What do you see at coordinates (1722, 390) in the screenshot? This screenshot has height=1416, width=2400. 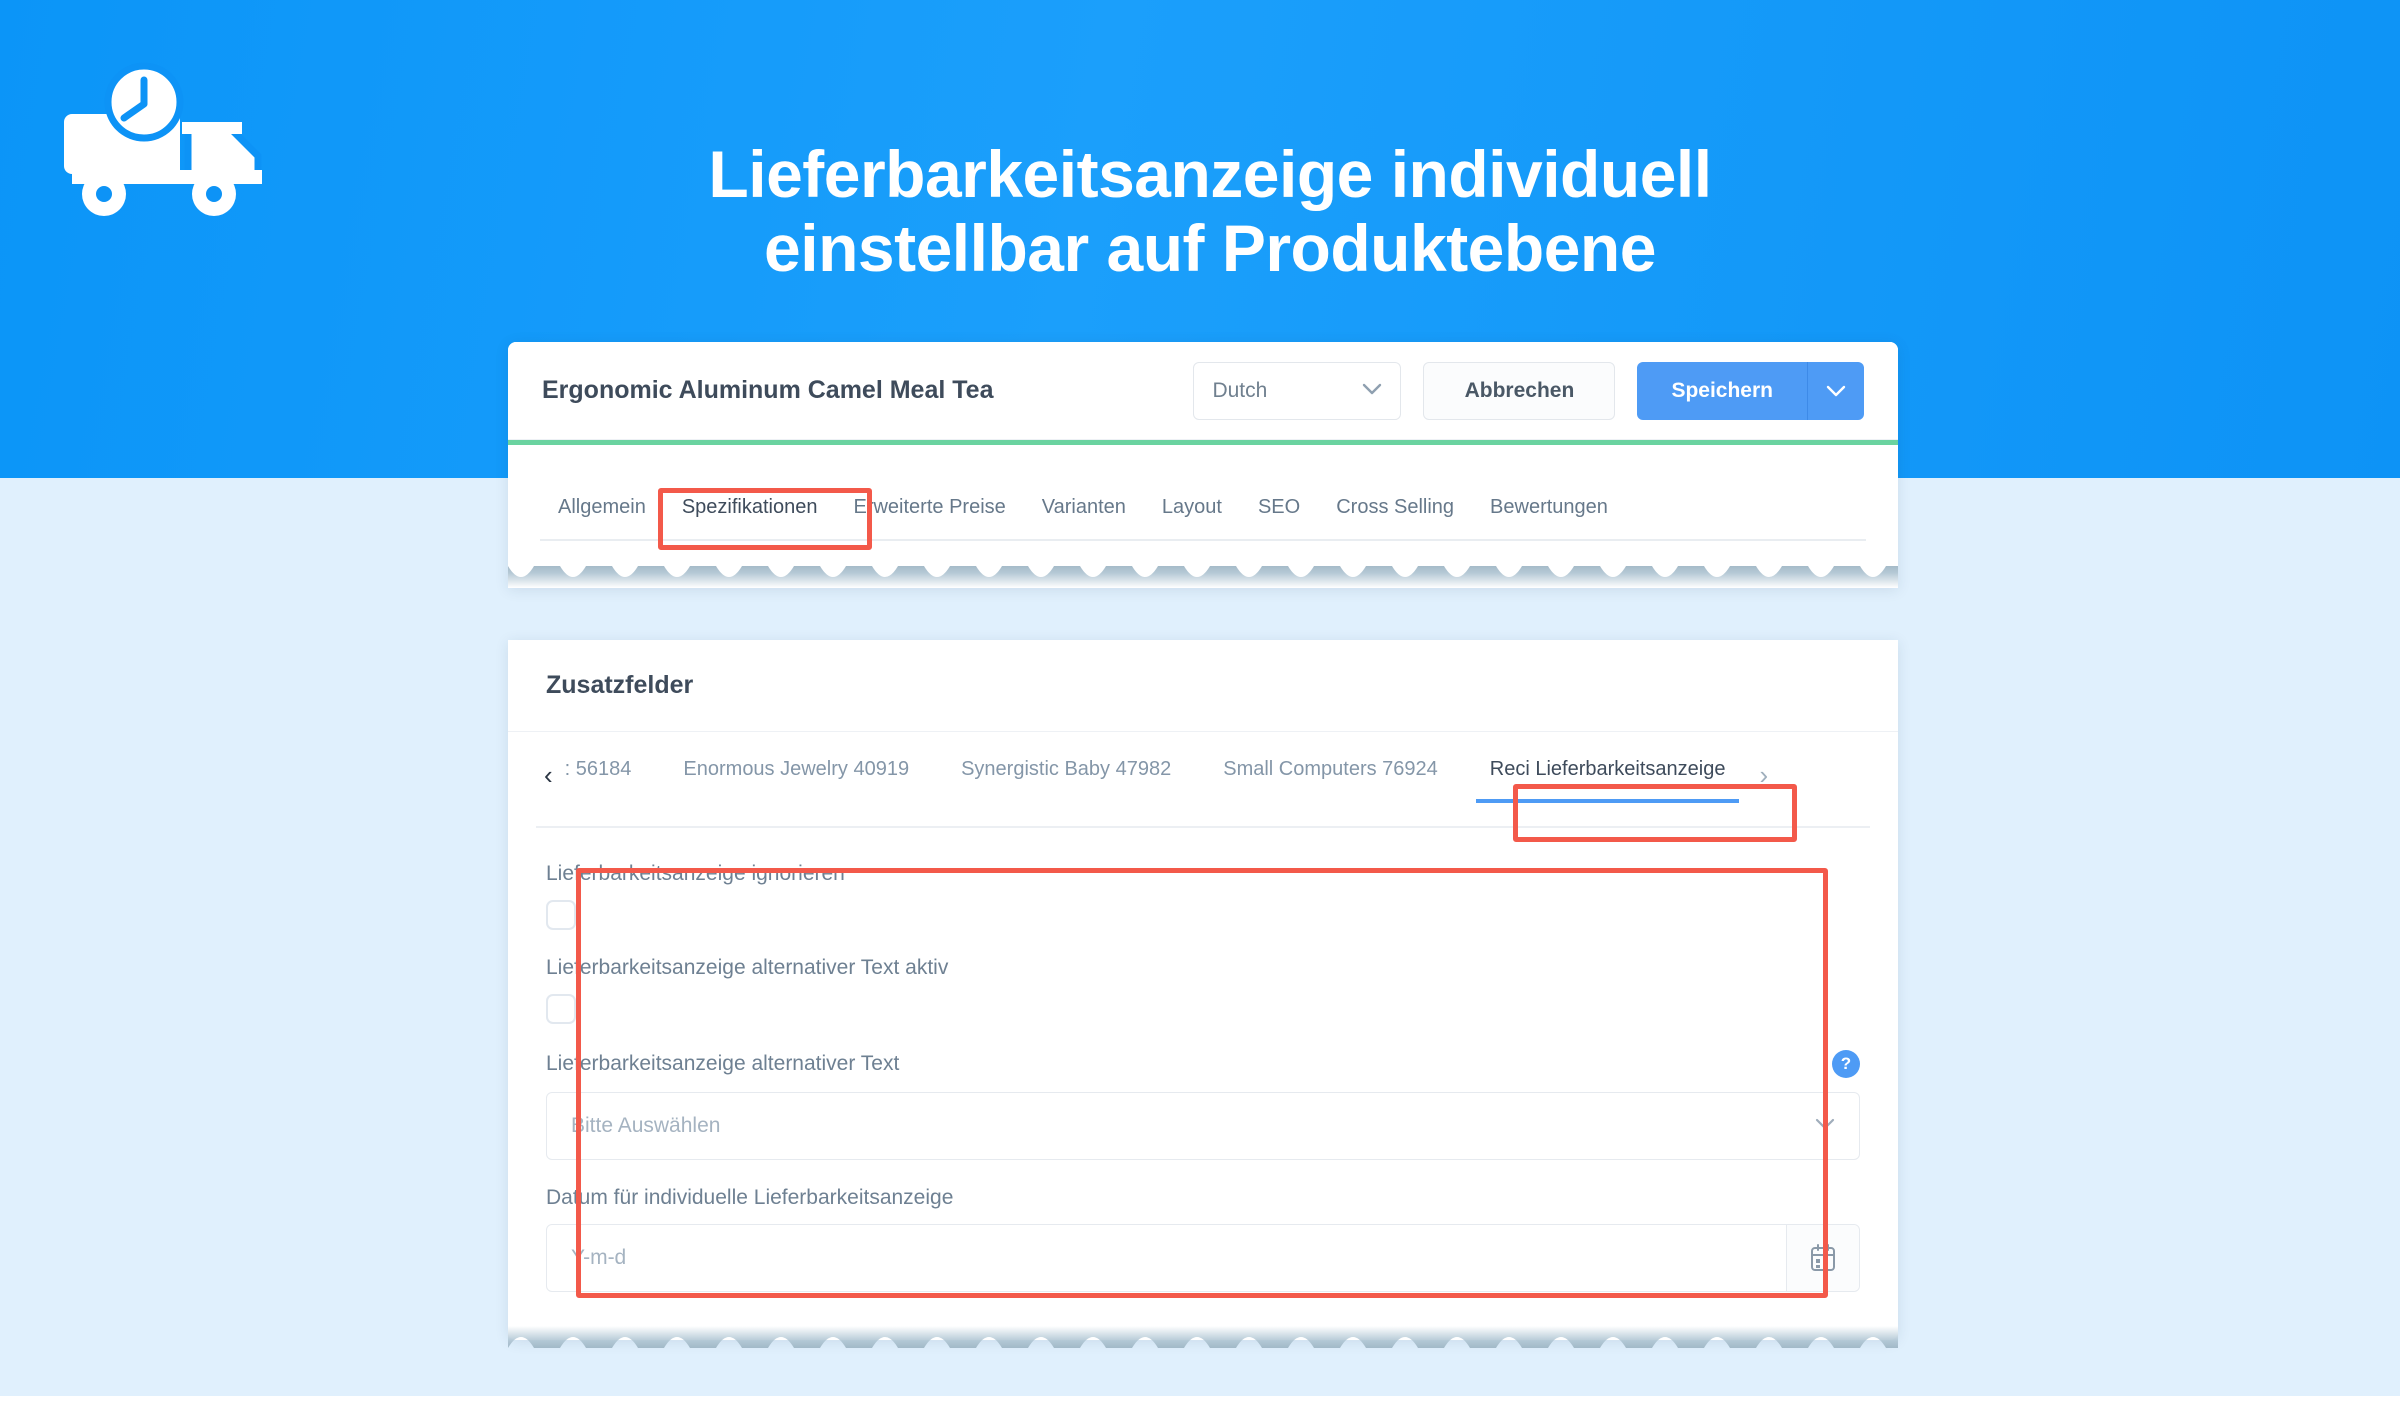 I see `save-button: Speichern` at bounding box center [1722, 390].